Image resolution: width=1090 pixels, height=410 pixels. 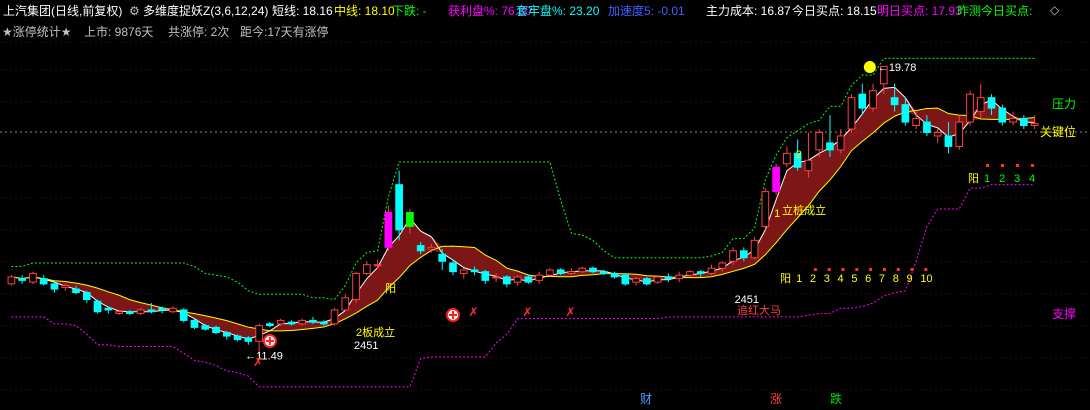 What do you see at coordinates (836, 398) in the screenshot?
I see `bottom-event-label: 跌` at bounding box center [836, 398].